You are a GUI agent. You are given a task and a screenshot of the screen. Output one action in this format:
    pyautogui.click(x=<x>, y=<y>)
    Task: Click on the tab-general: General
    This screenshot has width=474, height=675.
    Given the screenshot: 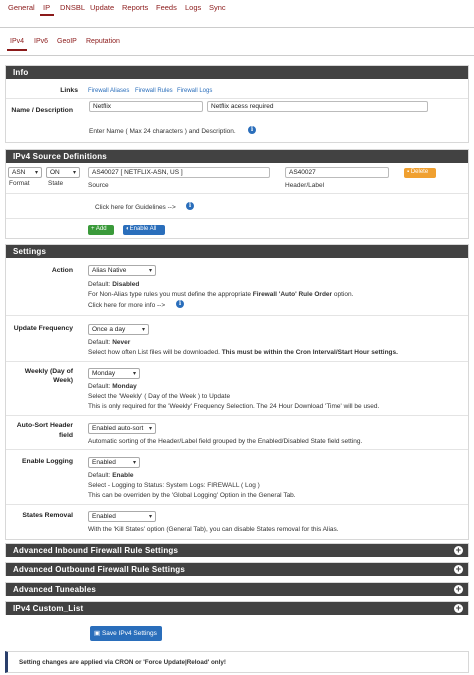 What is the action you would take?
    pyautogui.click(x=21, y=7)
    